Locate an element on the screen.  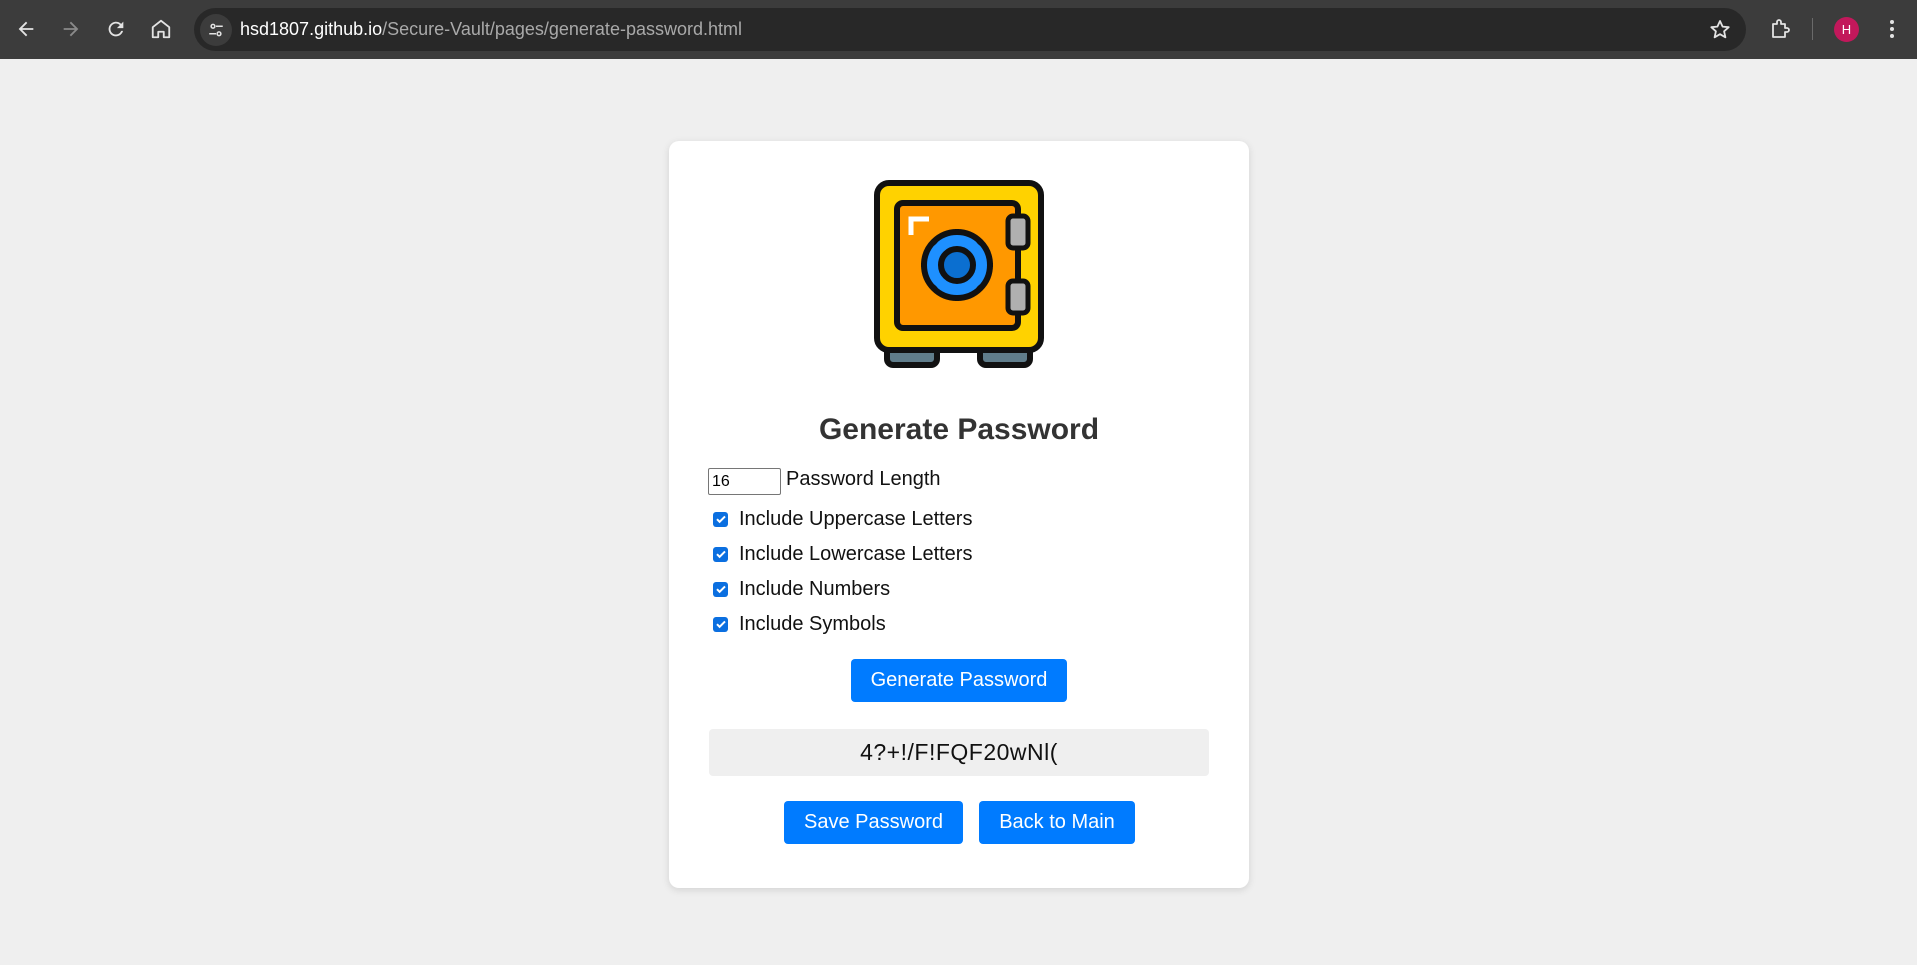
browser-menu-button is located at coordinates (1892, 29).